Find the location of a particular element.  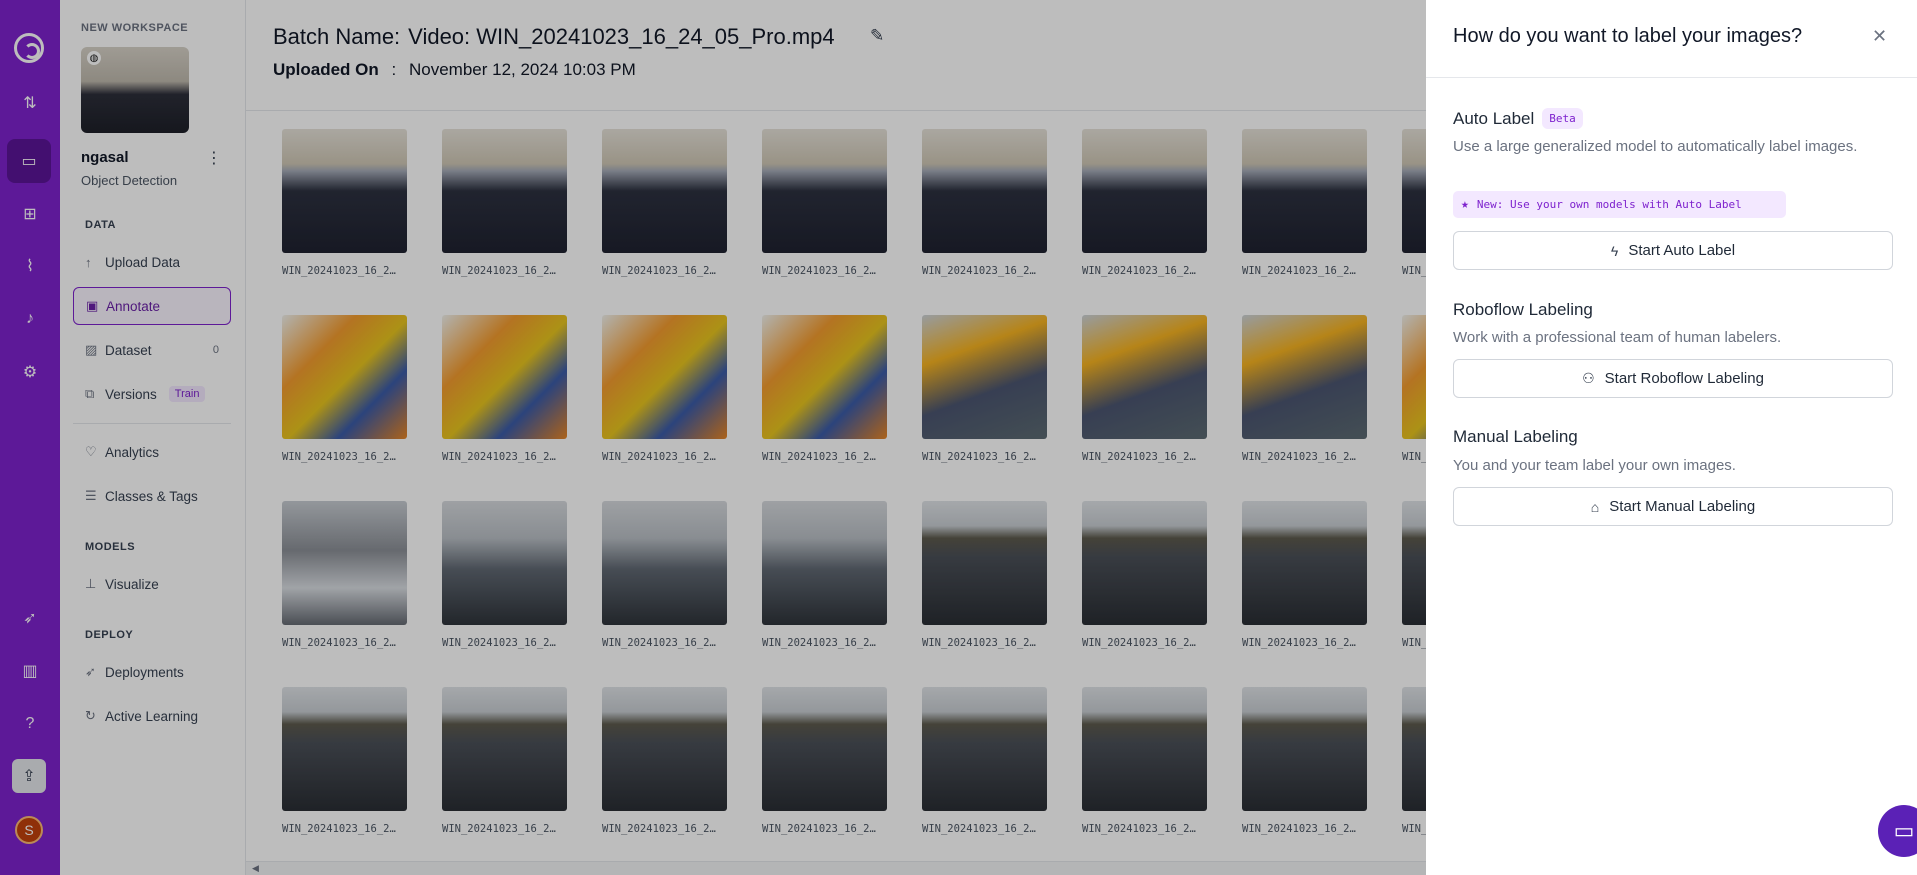

button-label: Start Roboflow Labeling is located at coordinates (1684, 378).